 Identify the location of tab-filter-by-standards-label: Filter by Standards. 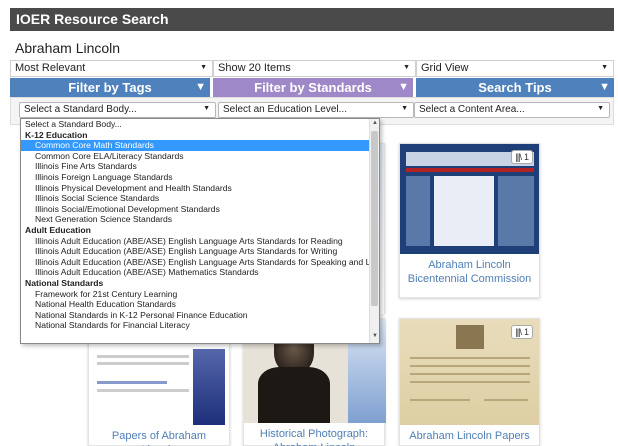
(313, 87).